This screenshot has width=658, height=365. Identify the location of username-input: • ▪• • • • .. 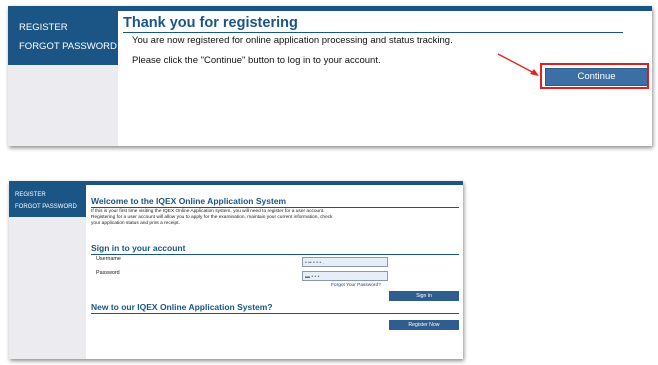
(345, 262).